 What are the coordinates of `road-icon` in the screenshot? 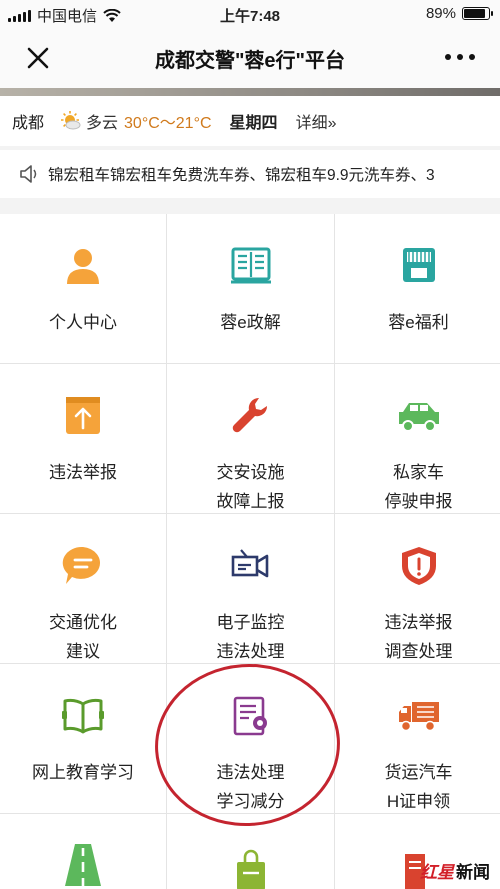 It's located at (83, 865).